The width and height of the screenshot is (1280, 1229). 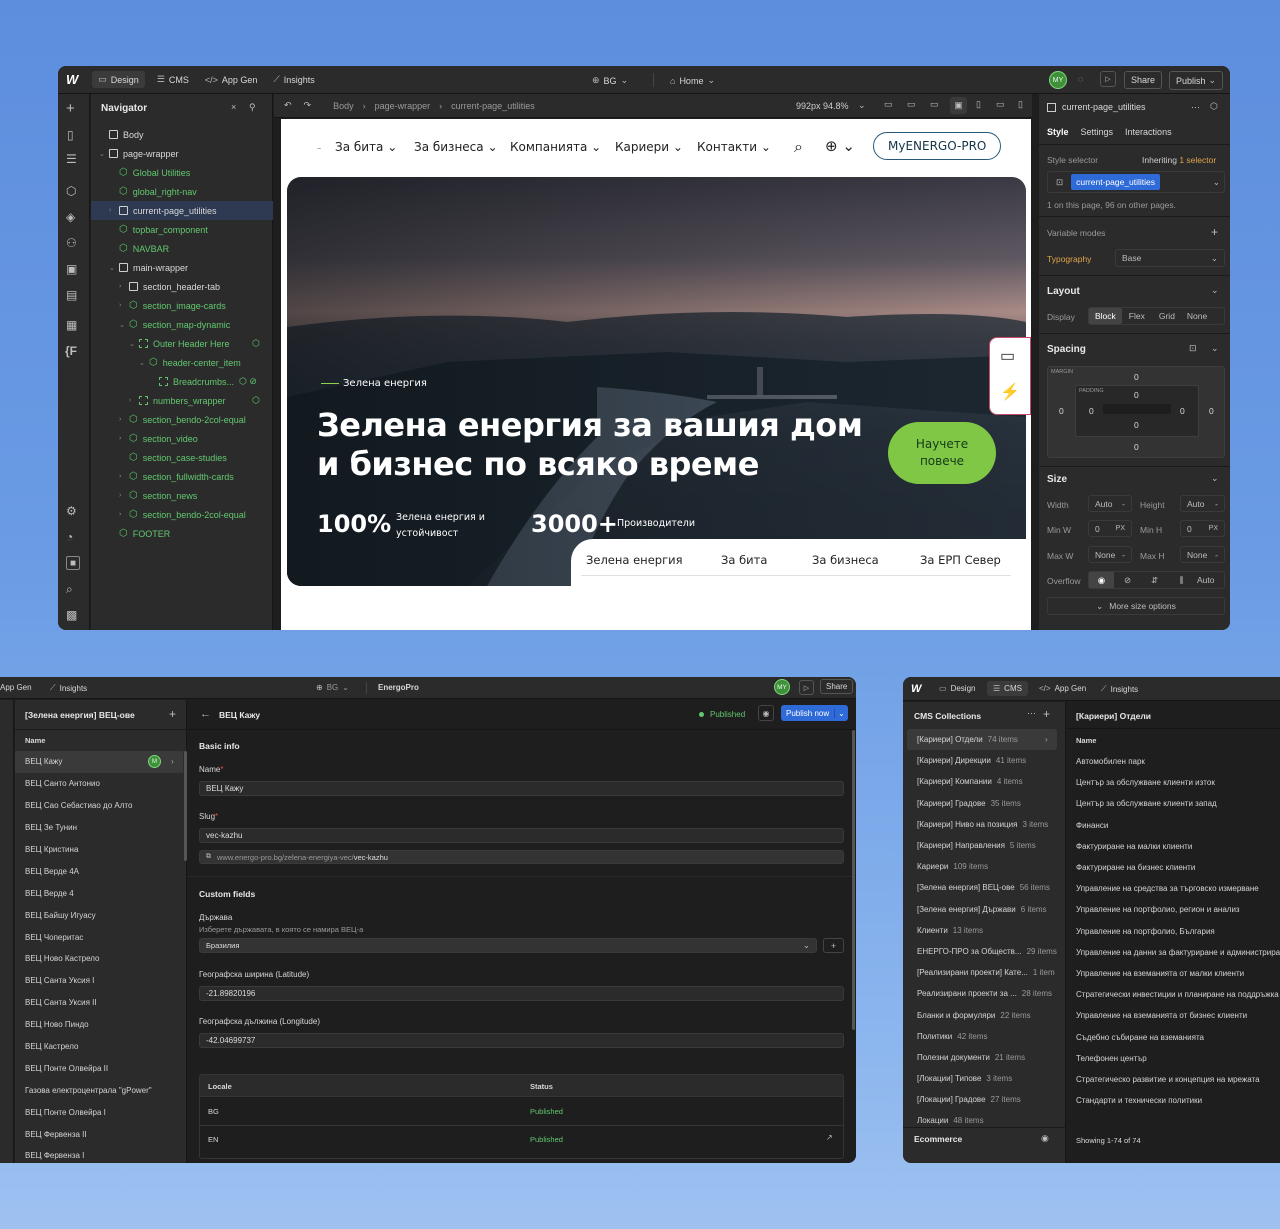 What do you see at coordinates (1119, 689) in the screenshot?
I see `insights-tab: ⟋ Insights` at bounding box center [1119, 689].